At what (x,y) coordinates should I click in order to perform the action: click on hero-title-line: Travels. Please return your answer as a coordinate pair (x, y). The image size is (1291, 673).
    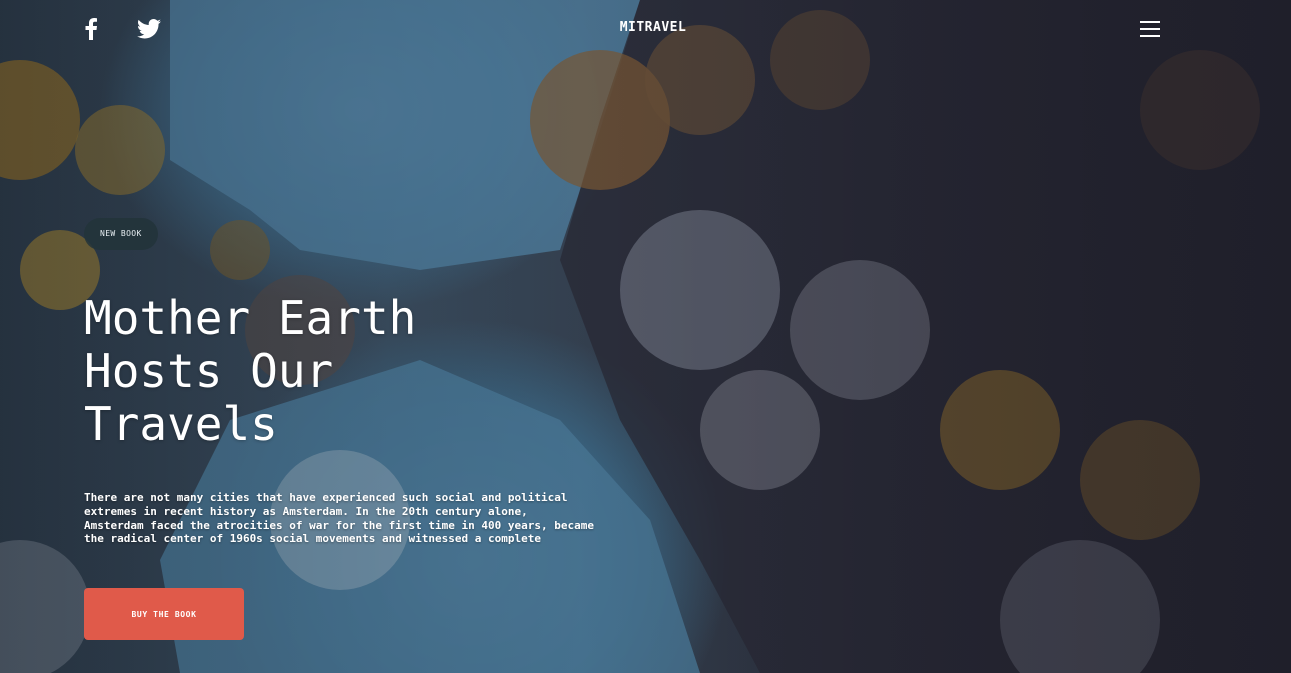
    Looking at the image, I should click on (181, 424).